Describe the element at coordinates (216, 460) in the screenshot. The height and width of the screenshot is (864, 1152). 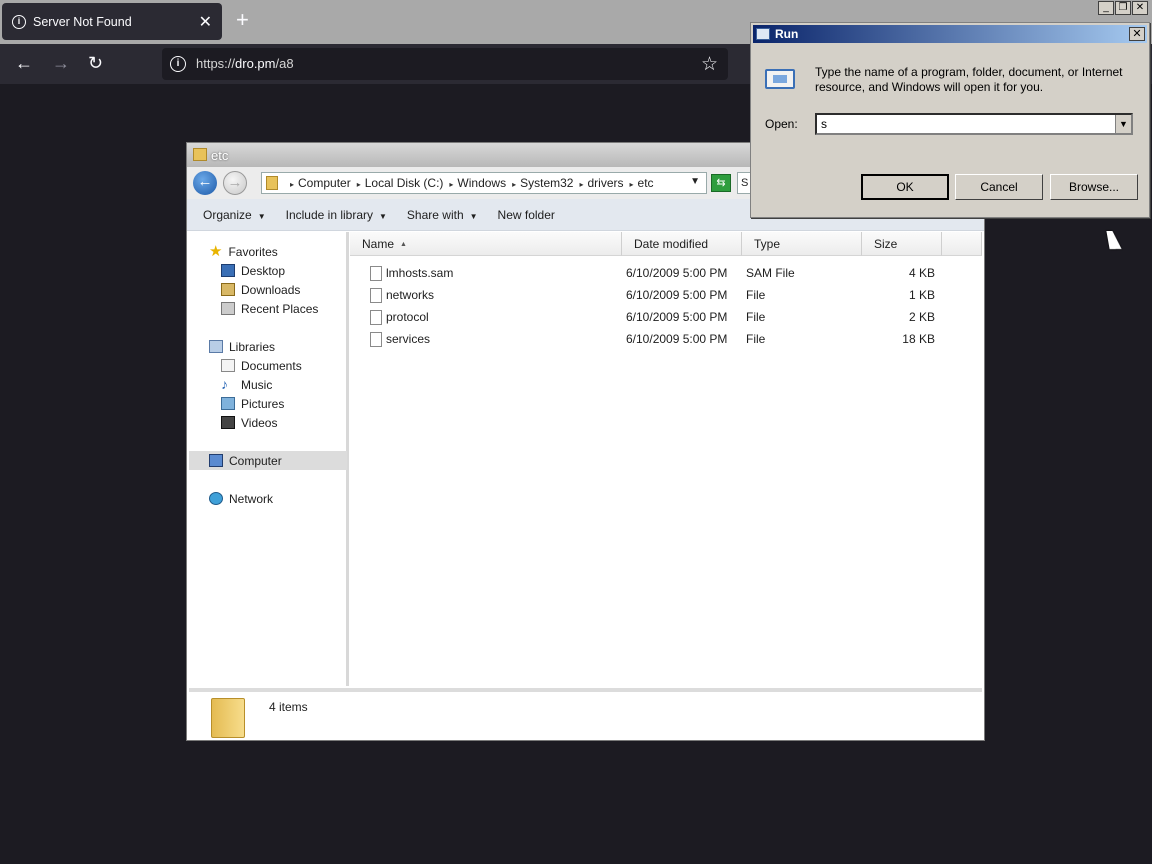
I see `computer-icon` at that location.